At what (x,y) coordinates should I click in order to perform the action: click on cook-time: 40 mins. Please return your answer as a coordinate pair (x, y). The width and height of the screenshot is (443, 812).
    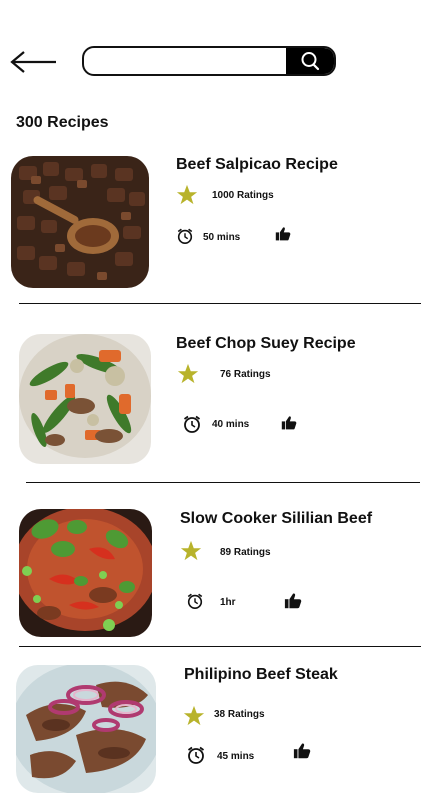
    Looking at the image, I should click on (231, 424).